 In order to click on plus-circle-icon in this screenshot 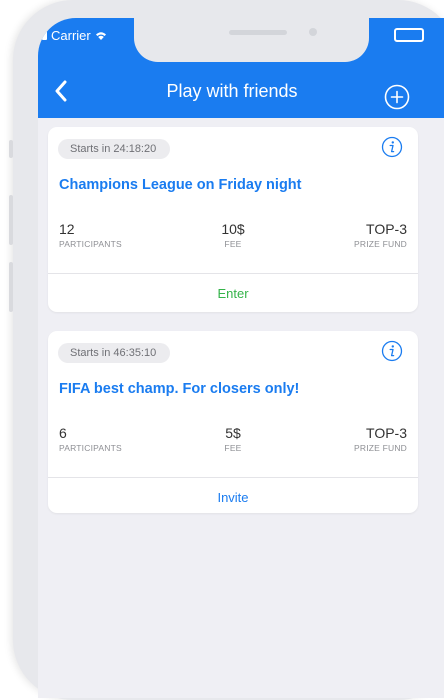, I will do `click(397, 97)`.